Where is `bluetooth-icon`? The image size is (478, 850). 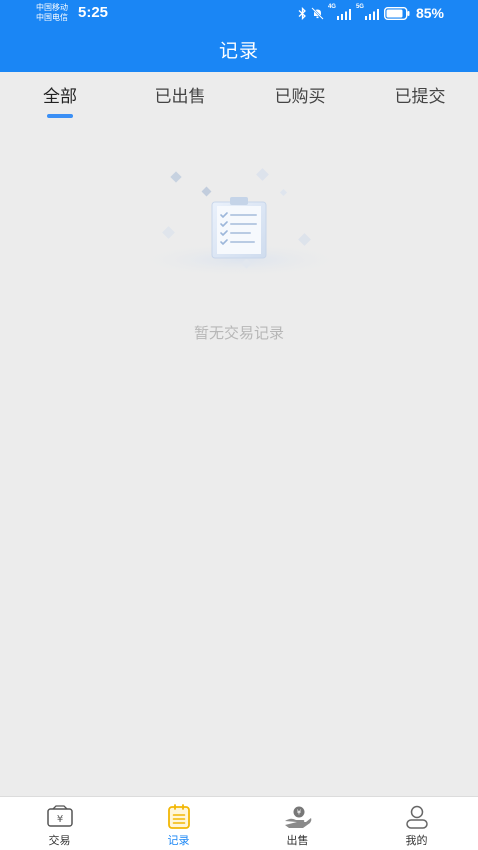
bluetooth-icon is located at coordinates (302, 13).